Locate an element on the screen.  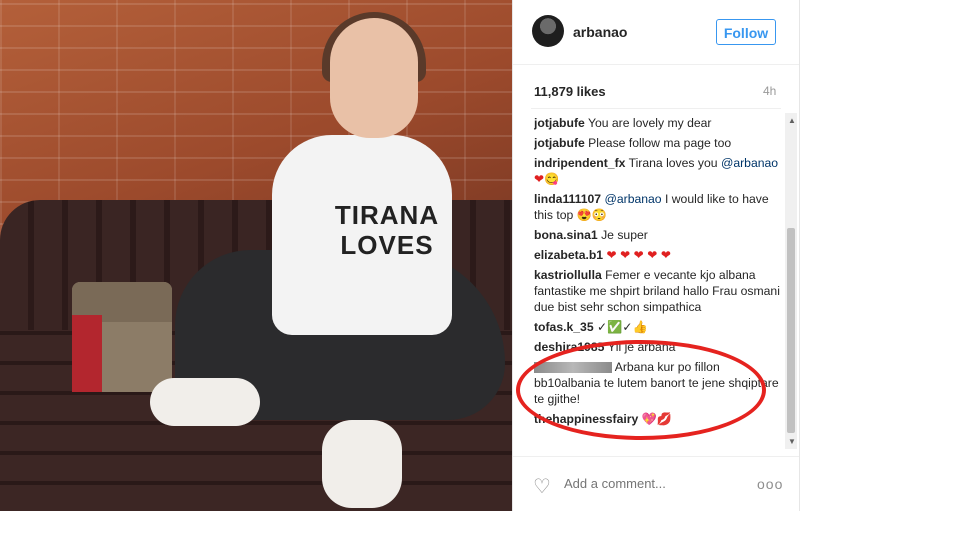
username: arbanao is located at coordinates (600, 32).